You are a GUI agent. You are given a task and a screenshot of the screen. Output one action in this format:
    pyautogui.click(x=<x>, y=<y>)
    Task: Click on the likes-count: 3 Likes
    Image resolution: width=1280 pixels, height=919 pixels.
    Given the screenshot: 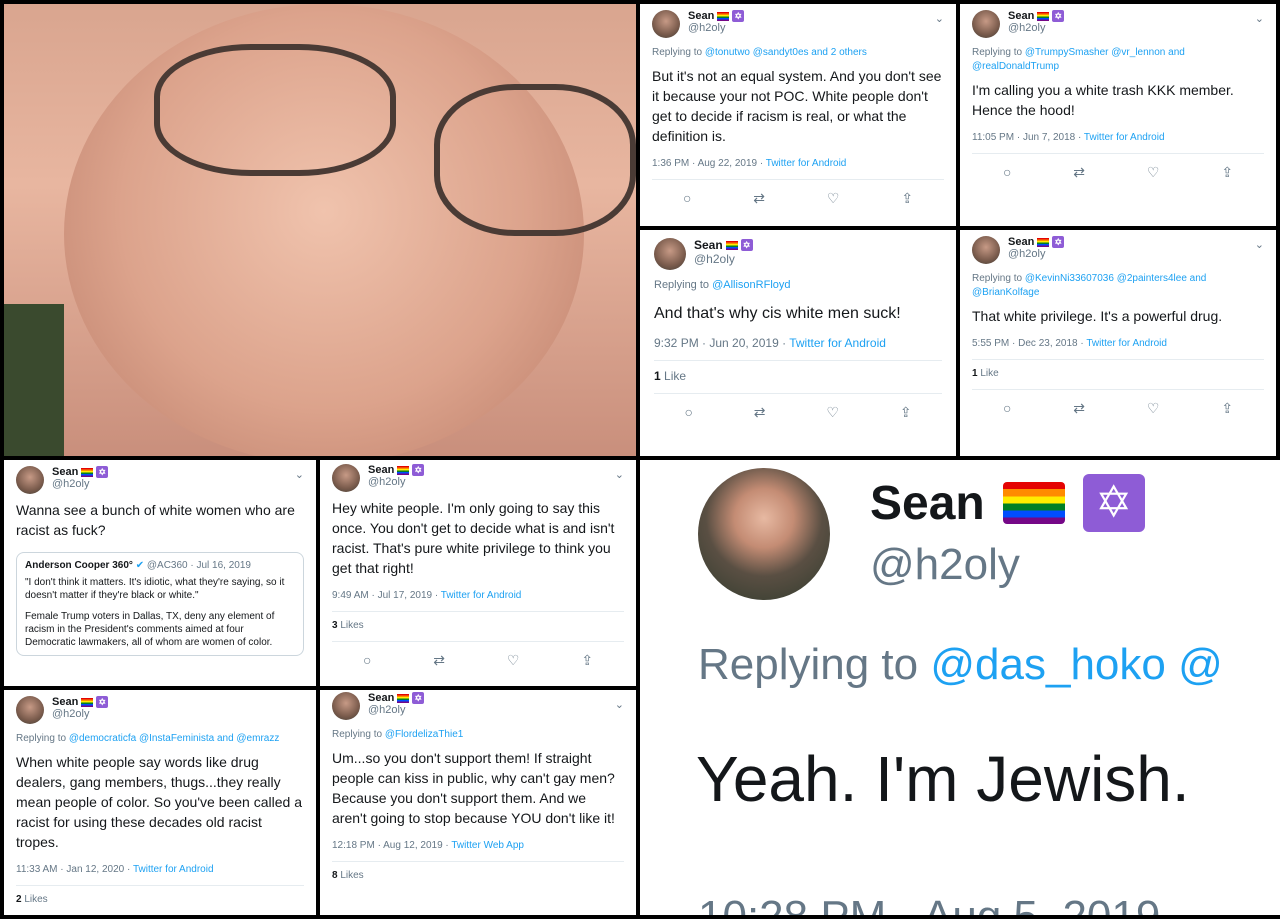 What is the action you would take?
    pyautogui.click(x=478, y=621)
    